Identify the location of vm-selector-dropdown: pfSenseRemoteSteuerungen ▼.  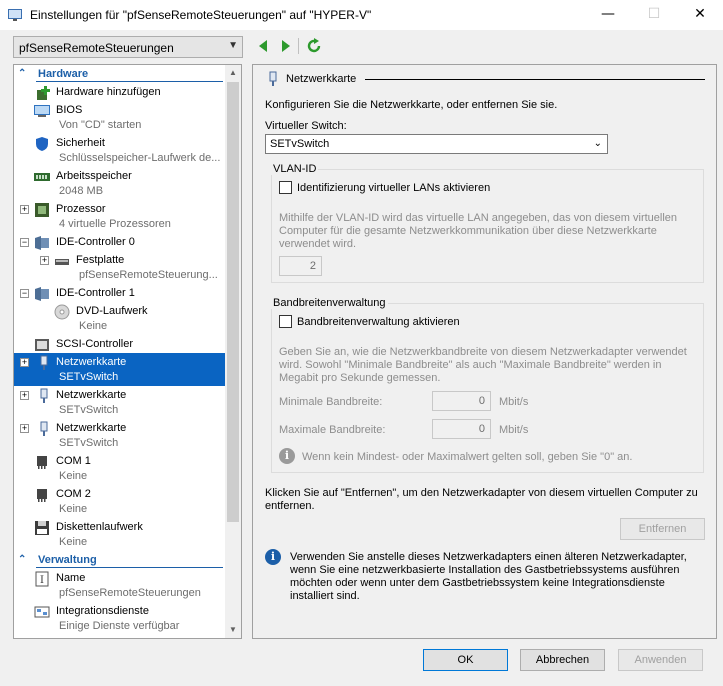
(128, 47).